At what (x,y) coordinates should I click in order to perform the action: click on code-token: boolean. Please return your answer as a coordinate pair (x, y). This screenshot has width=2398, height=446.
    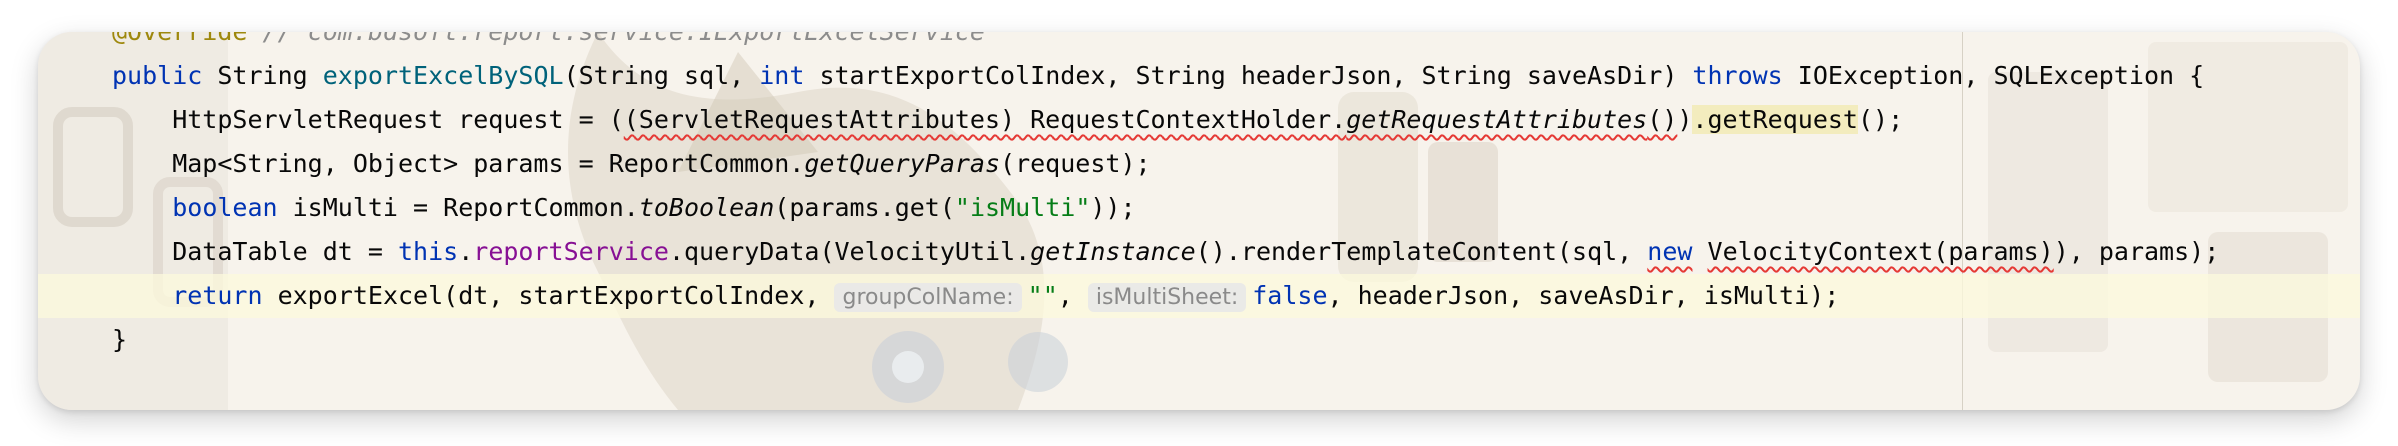
    Looking at the image, I should click on (225, 207).